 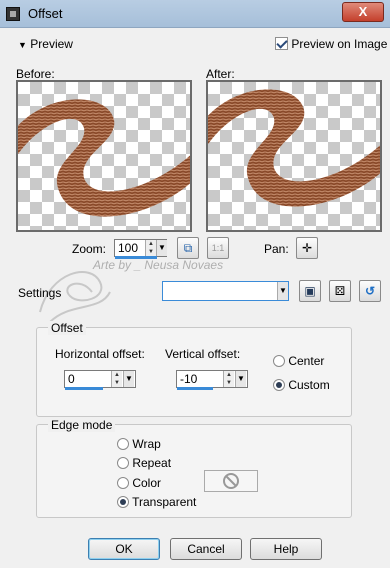 I want to click on before-preview-image, so click(x=104, y=158).